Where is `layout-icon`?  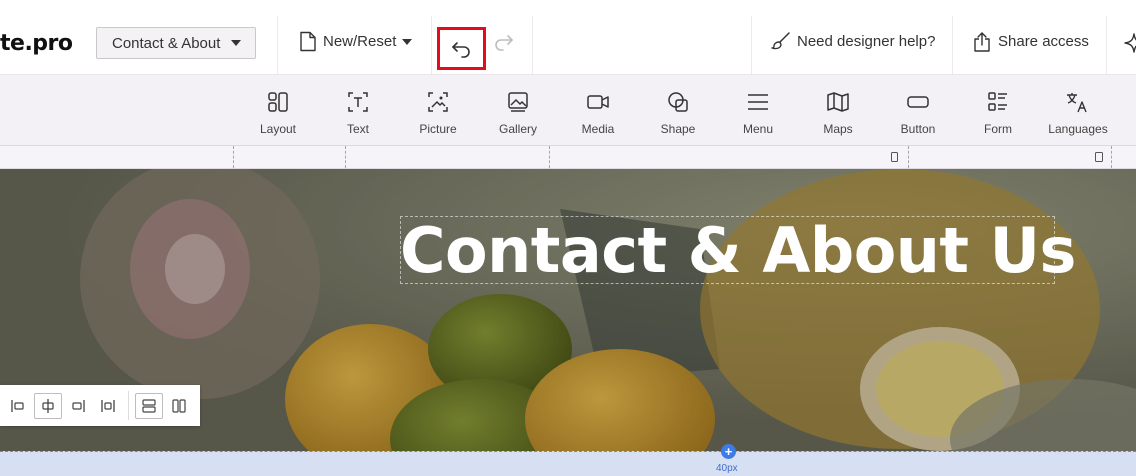
layout-icon is located at coordinates (278, 102).